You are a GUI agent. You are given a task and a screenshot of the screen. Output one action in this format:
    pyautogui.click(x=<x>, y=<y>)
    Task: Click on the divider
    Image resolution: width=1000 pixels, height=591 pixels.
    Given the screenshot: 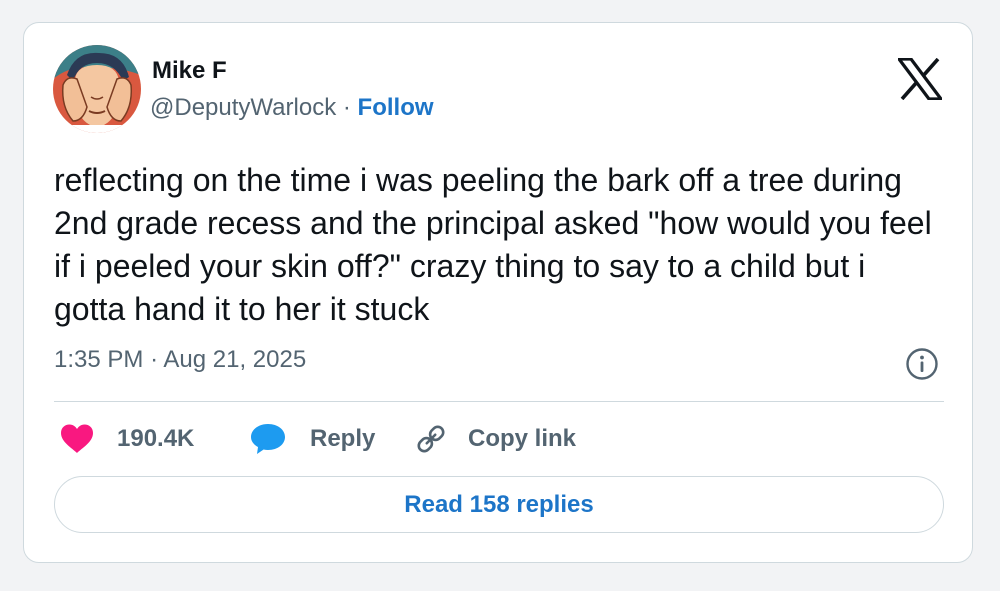 What is the action you would take?
    pyautogui.click(x=499, y=401)
    